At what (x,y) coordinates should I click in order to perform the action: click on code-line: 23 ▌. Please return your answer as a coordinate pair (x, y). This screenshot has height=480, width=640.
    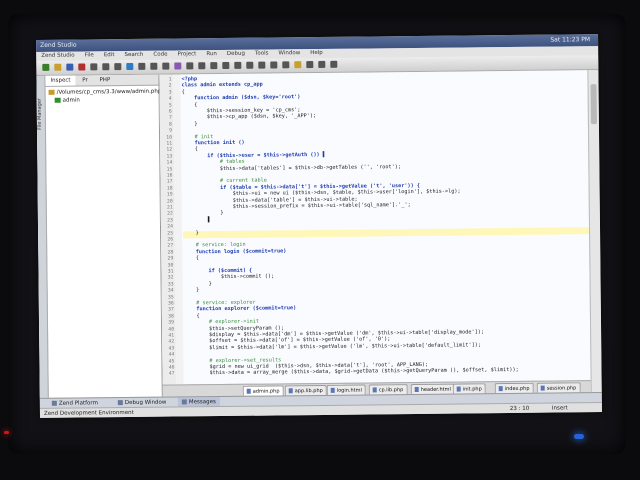
    Looking at the image, I should click on (189, 220).